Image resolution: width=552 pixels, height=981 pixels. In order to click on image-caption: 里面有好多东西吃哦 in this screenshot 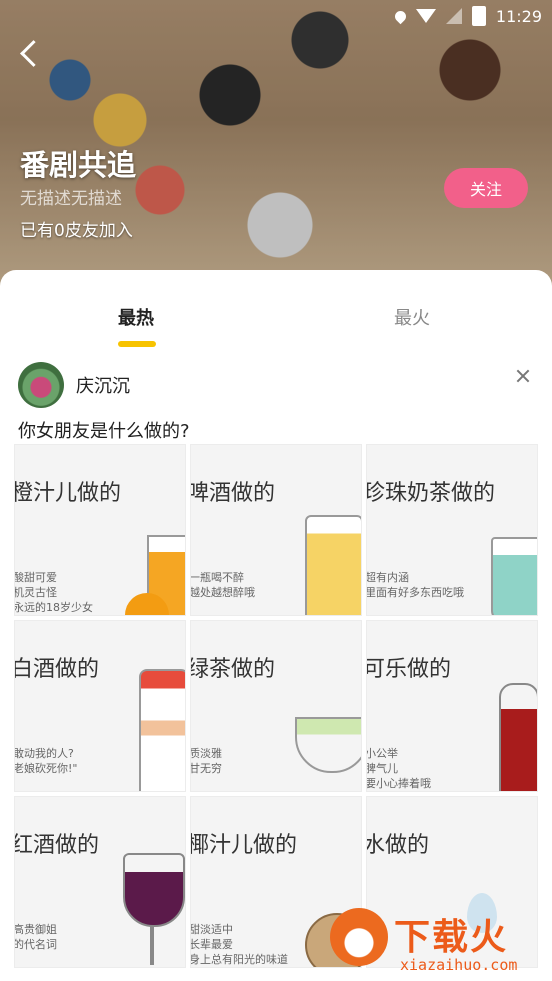, I will do `click(415, 592)`.